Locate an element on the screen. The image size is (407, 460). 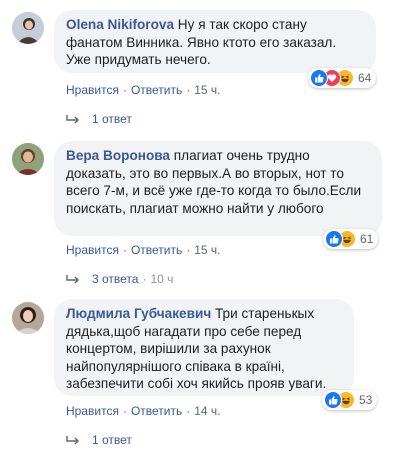
comment-author: Людмила Губчакевич is located at coordinates (138, 313).